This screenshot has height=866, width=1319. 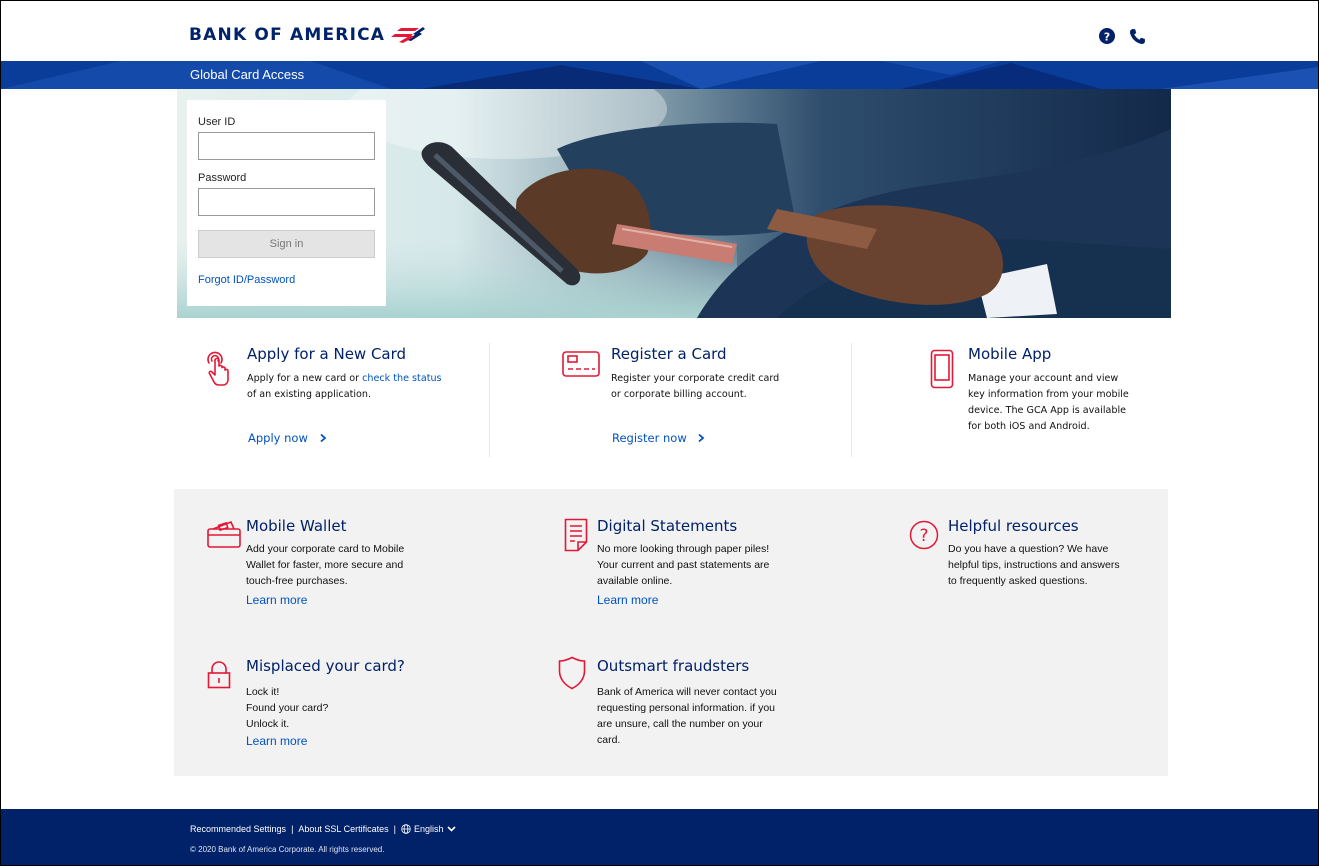 I want to click on wallet-icon, so click(x=224, y=534).